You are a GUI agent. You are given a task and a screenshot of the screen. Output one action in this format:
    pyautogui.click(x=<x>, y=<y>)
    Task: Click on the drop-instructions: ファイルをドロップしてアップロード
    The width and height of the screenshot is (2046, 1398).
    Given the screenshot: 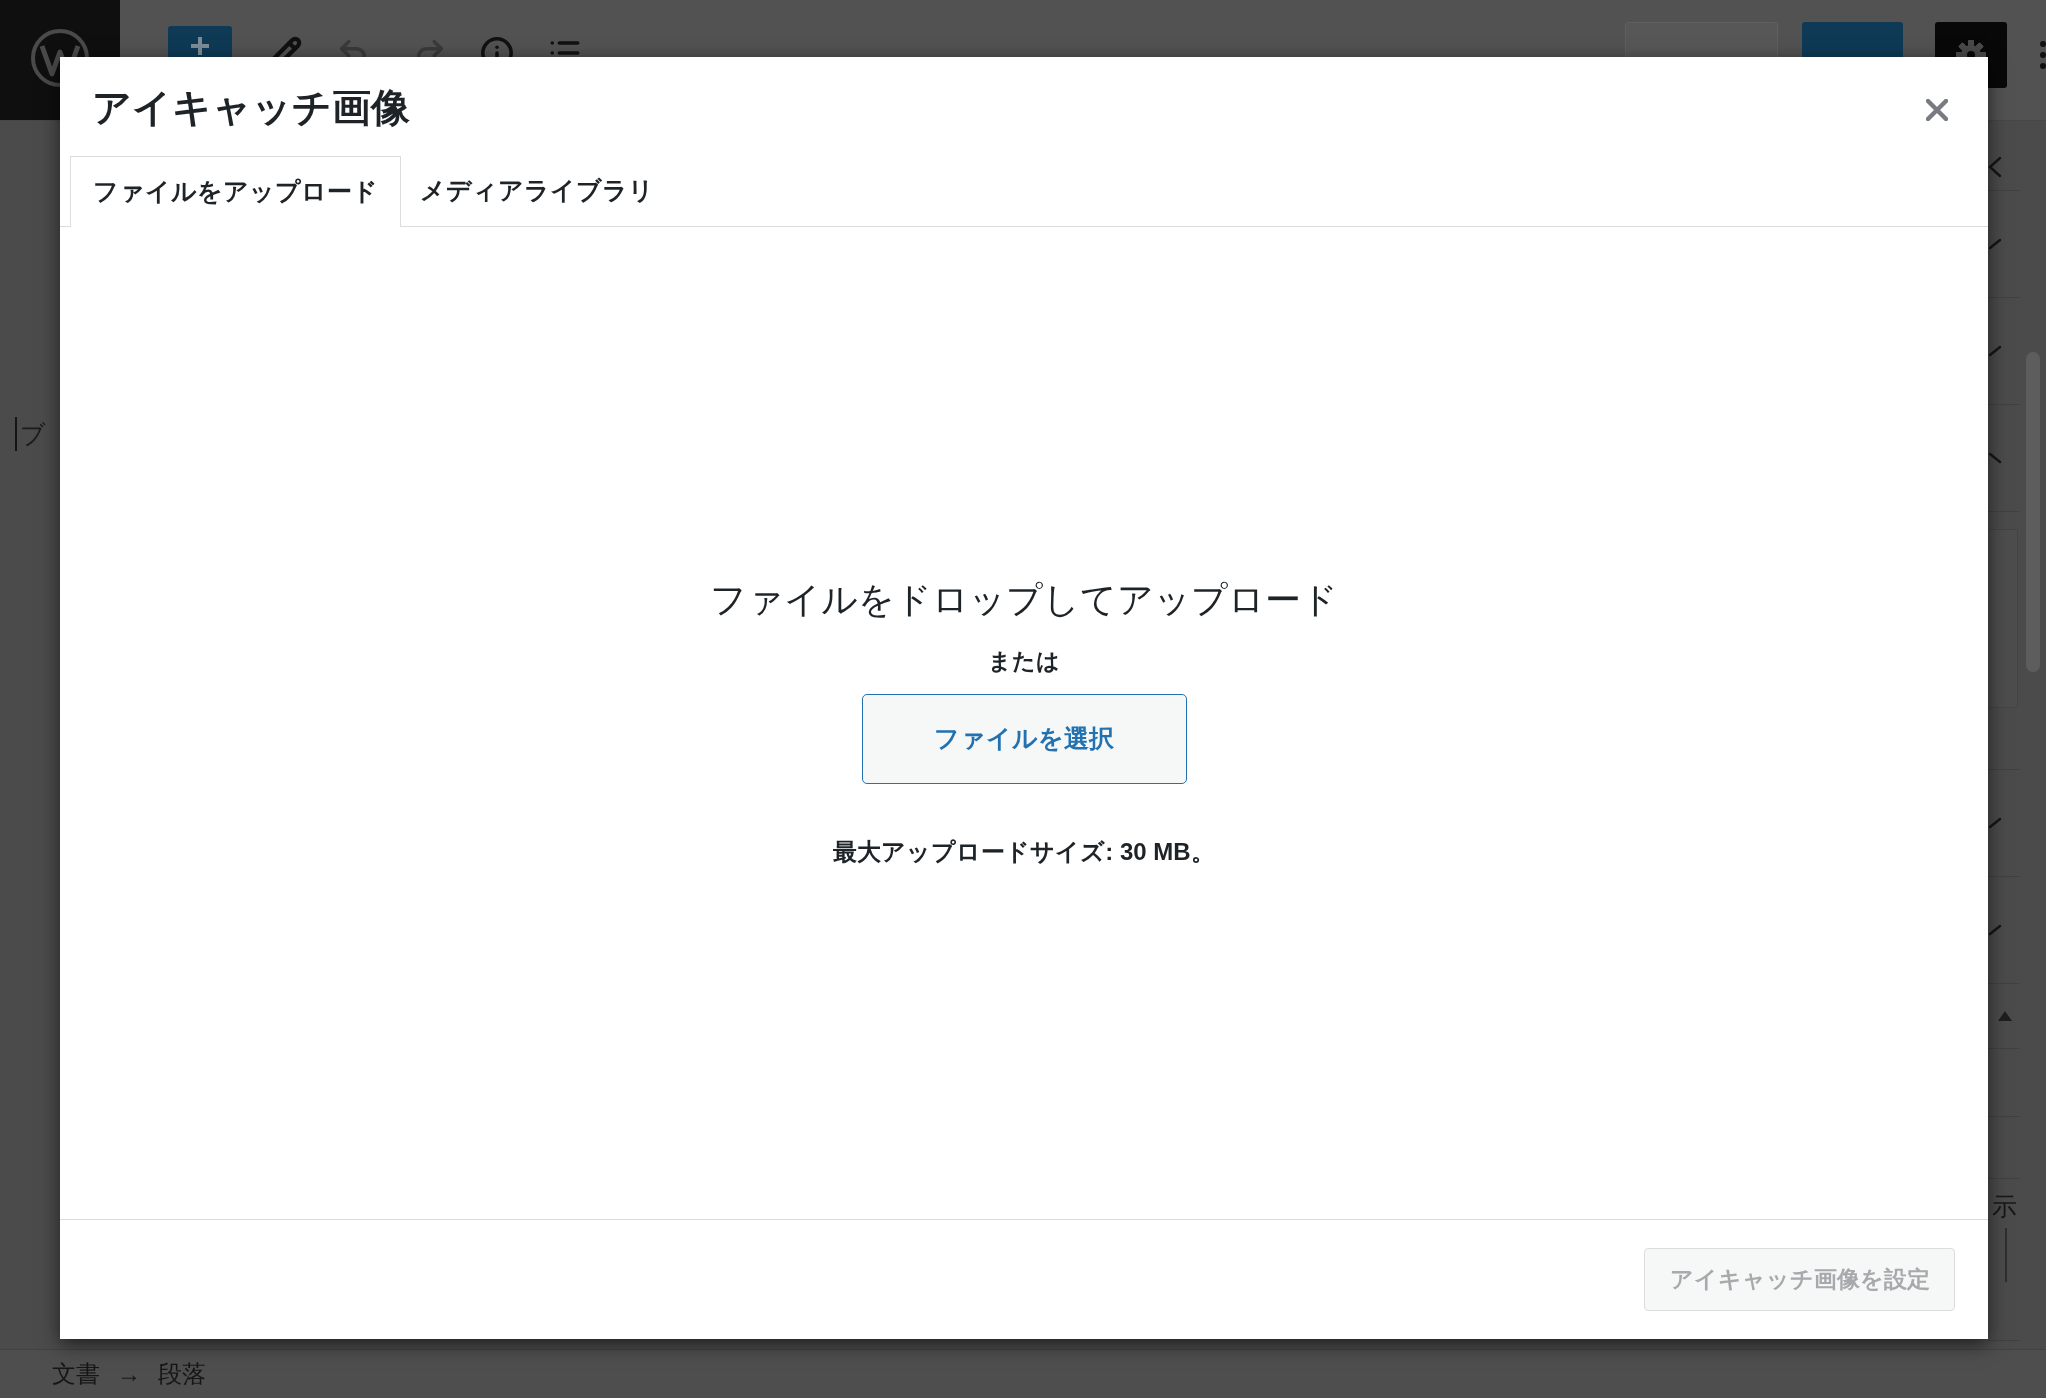 What is the action you would take?
    pyautogui.click(x=1024, y=600)
    